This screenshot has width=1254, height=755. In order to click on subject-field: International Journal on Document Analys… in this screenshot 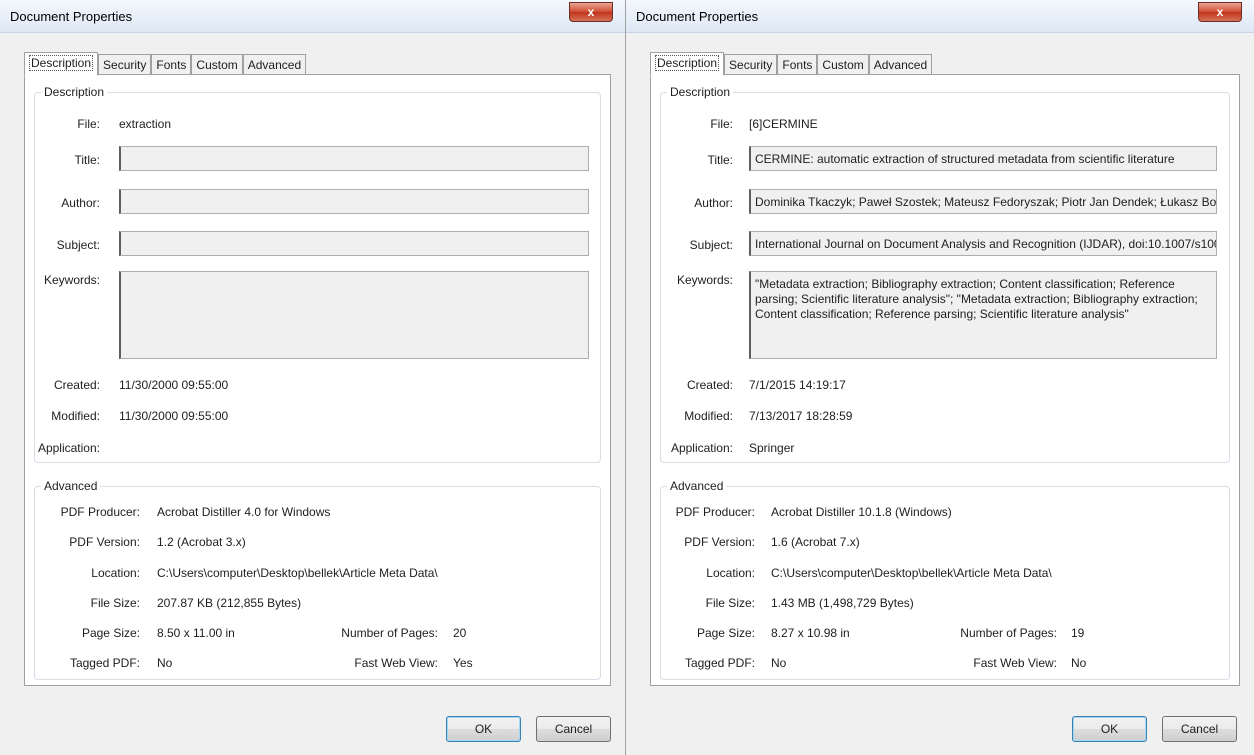, I will do `click(983, 243)`.